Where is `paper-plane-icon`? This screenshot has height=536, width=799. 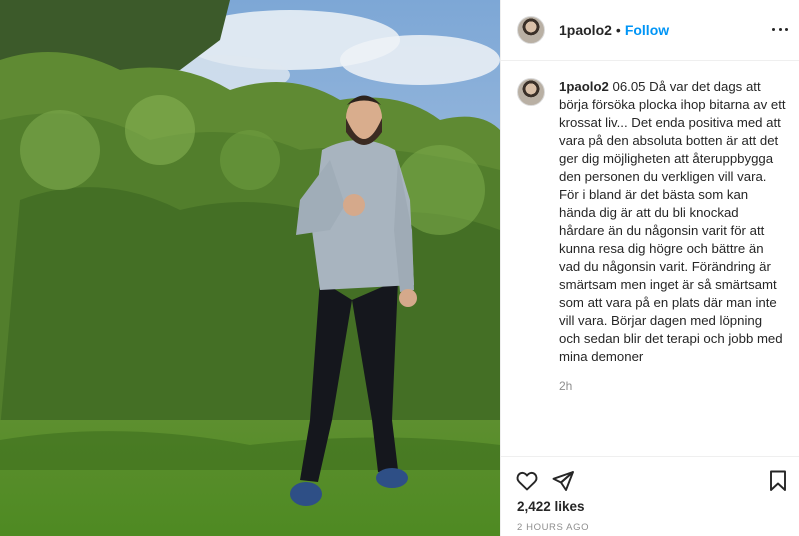
paper-plane-icon is located at coordinates (563, 481).